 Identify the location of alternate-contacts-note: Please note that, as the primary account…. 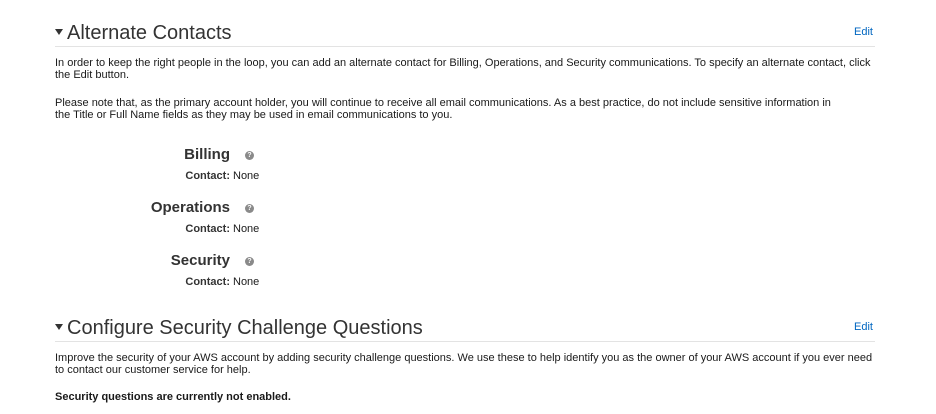
(443, 109).